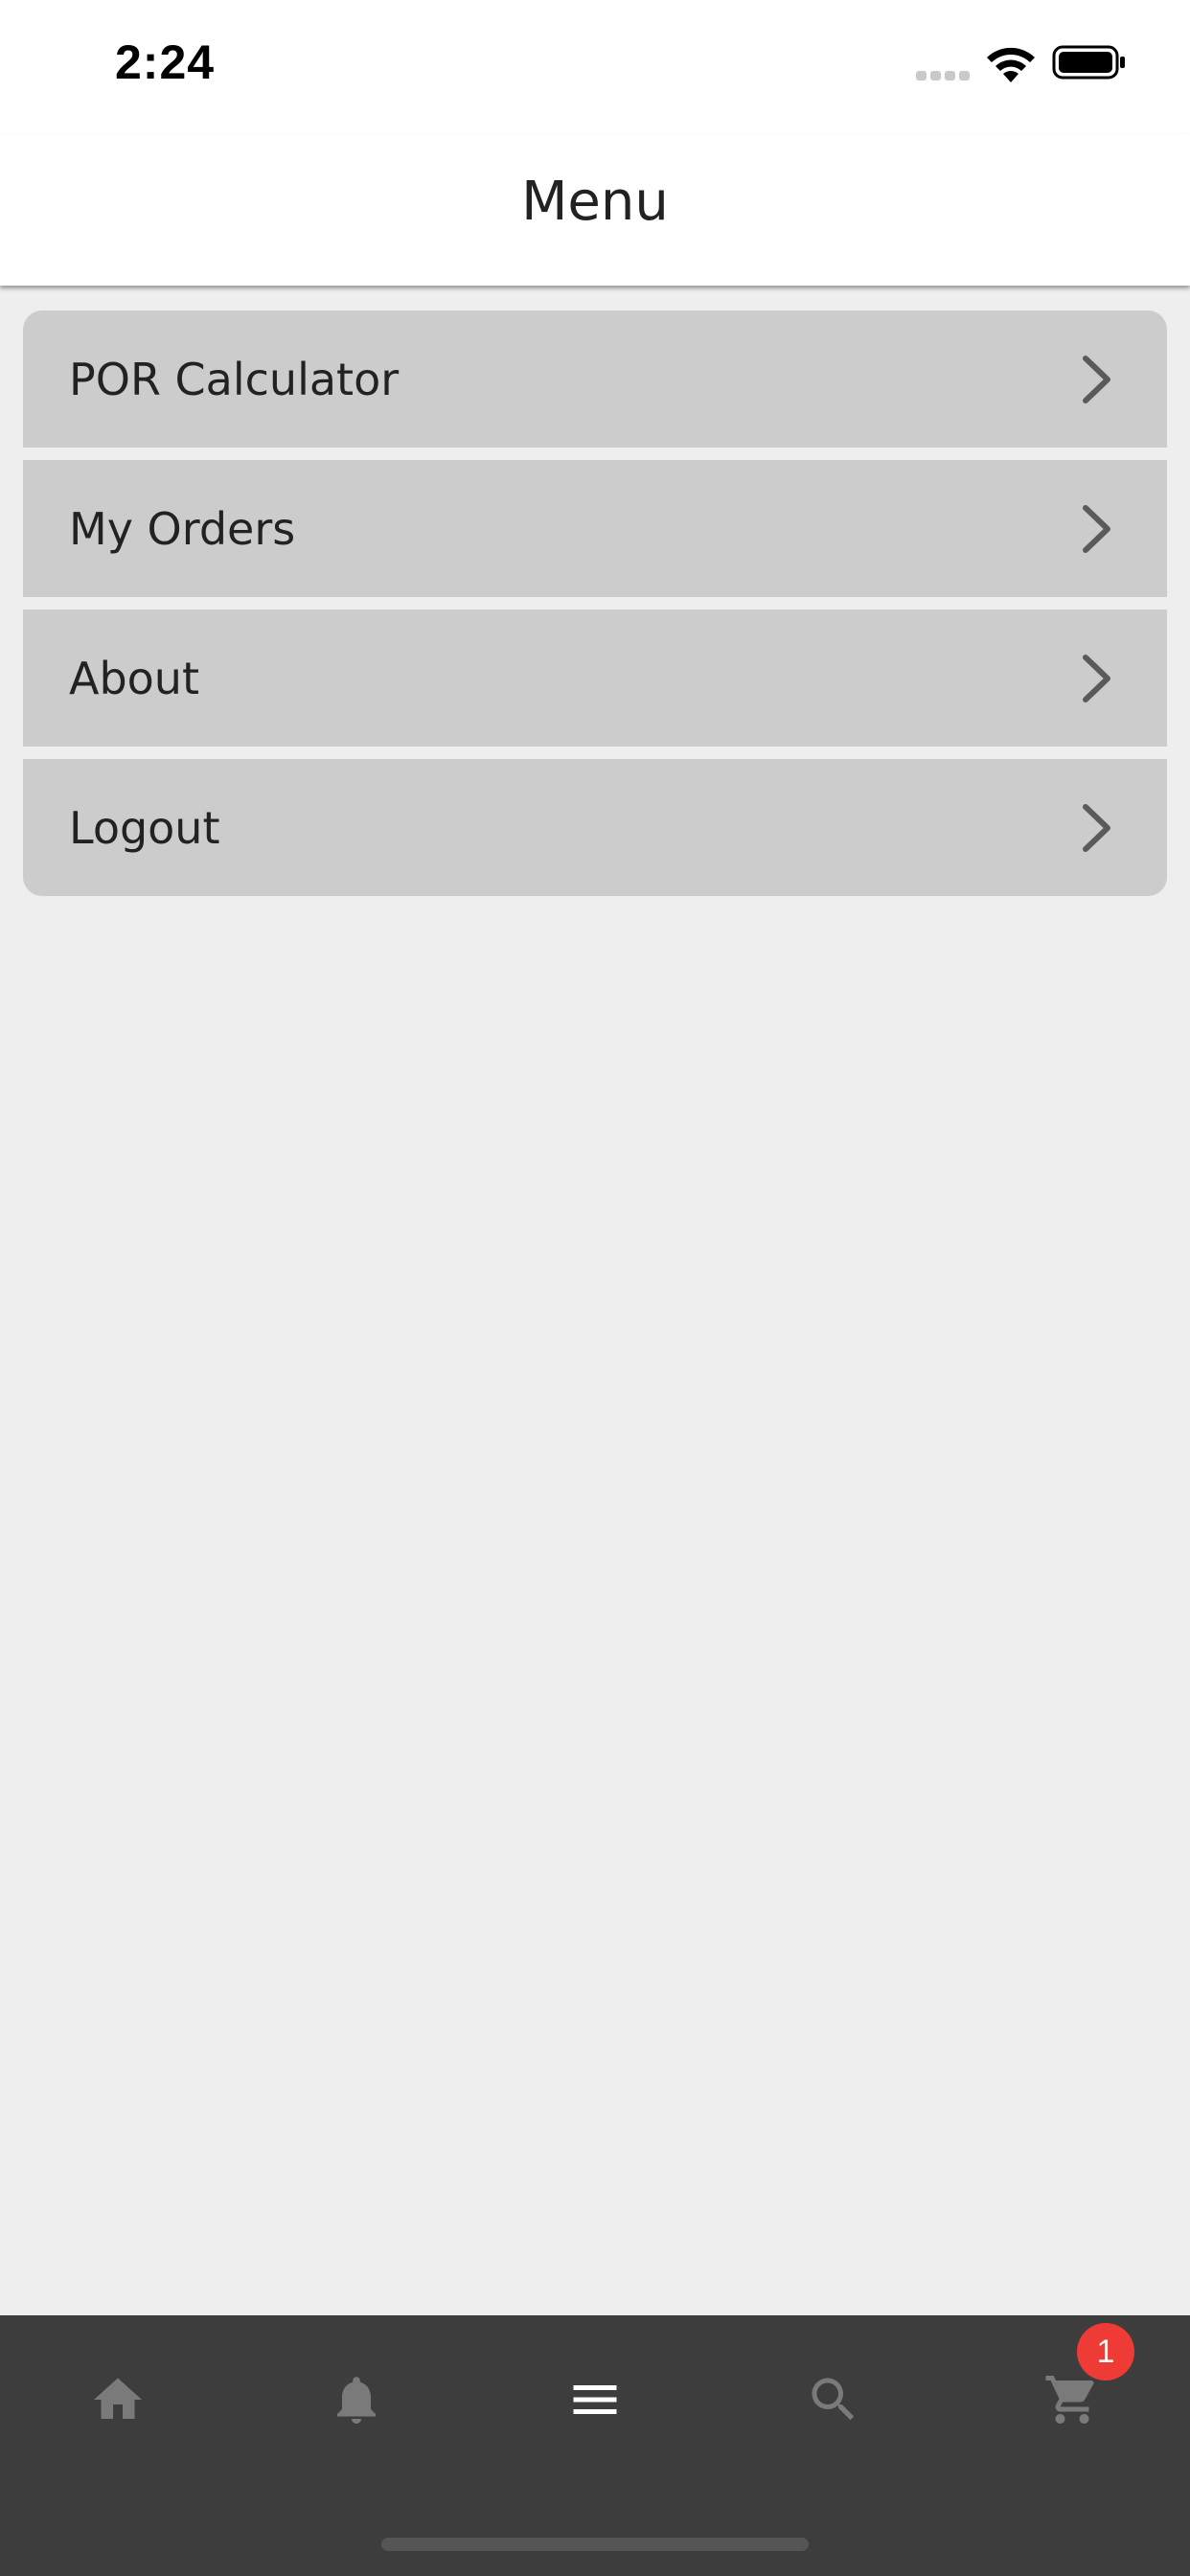 Image resolution: width=1190 pixels, height=2576 pixels. Describe the element at coordinates (595, 379) in the screenshot. I see `menu-item-por-calculator: POR Calculator` at that location.